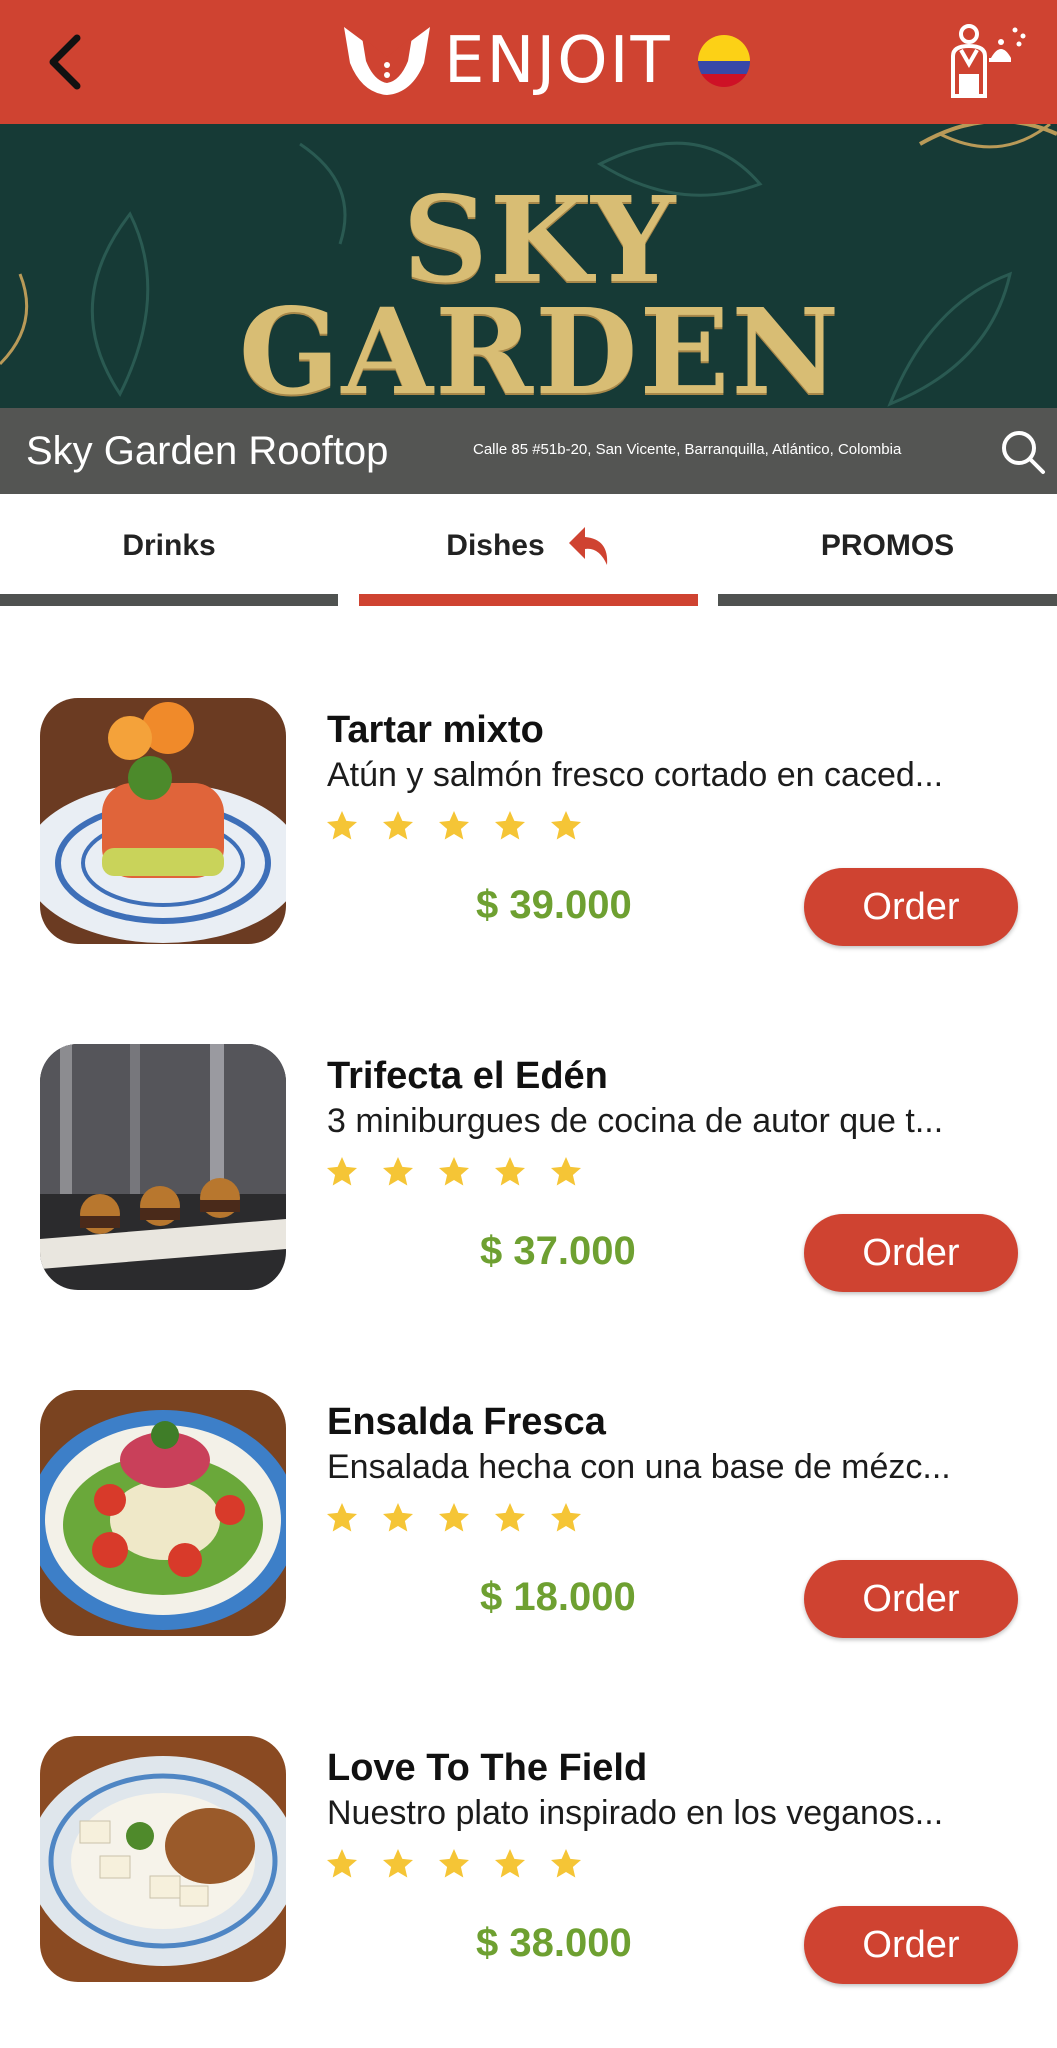  Describe the element at coordinates (723, 61) in the screenshot. I see `colombia-flag-icon` at that location.